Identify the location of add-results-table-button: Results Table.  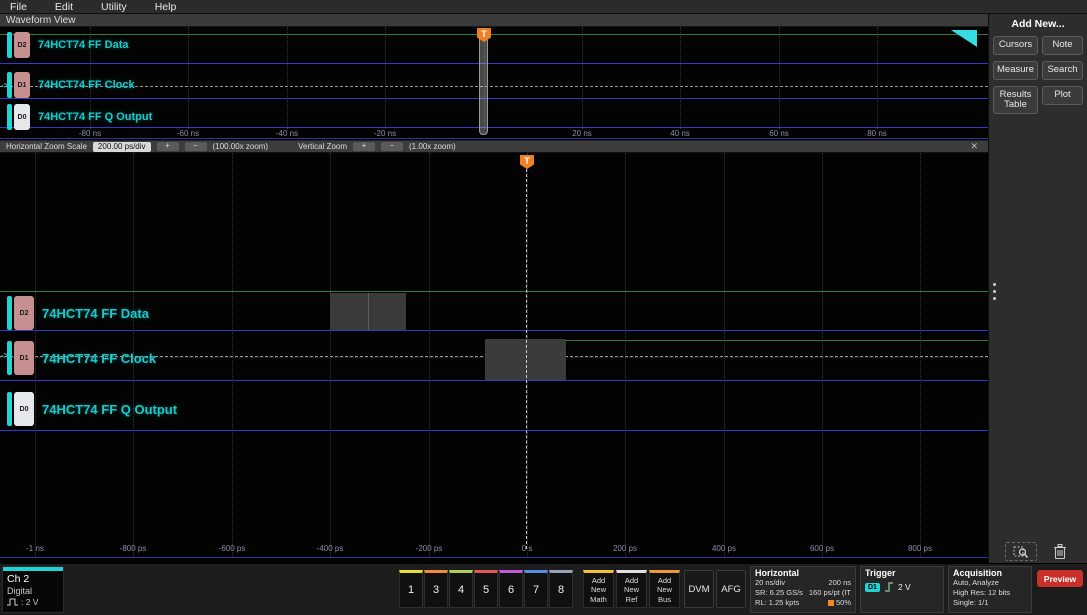
(1015, 100).